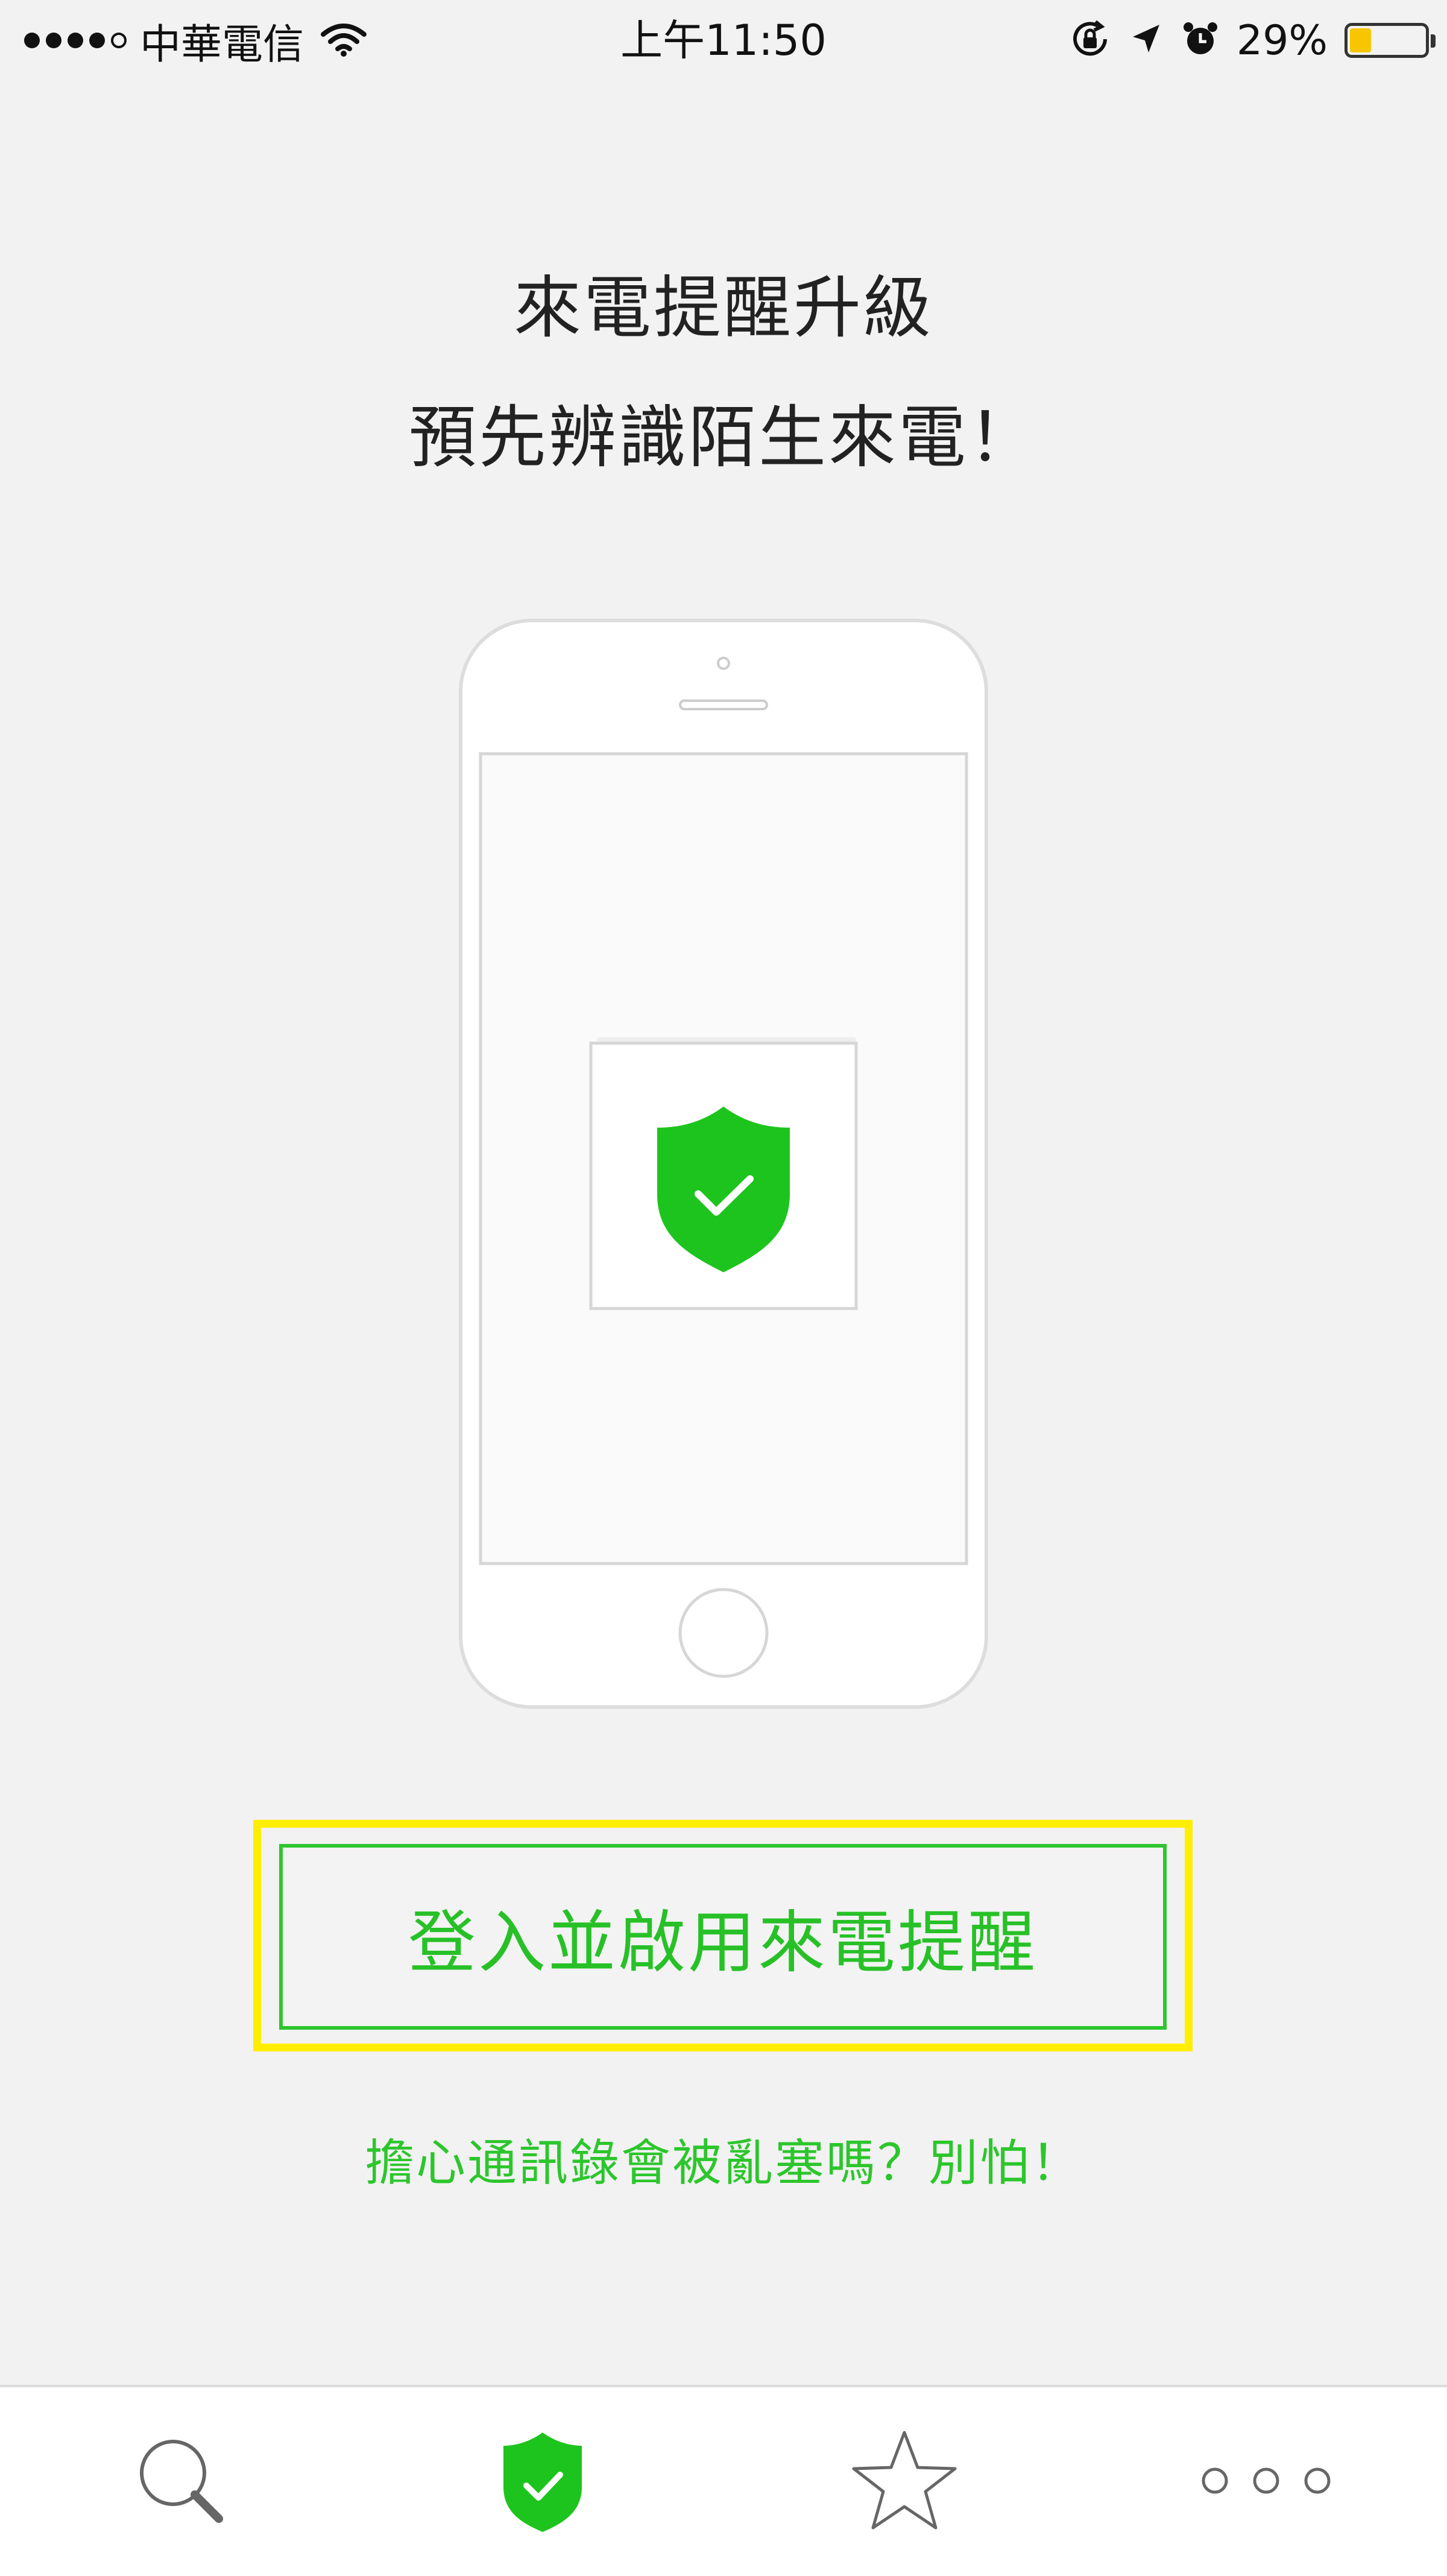 This screenshot has width=1447, height=2576. I want to click on alarm-icon, so click(1200, 40).